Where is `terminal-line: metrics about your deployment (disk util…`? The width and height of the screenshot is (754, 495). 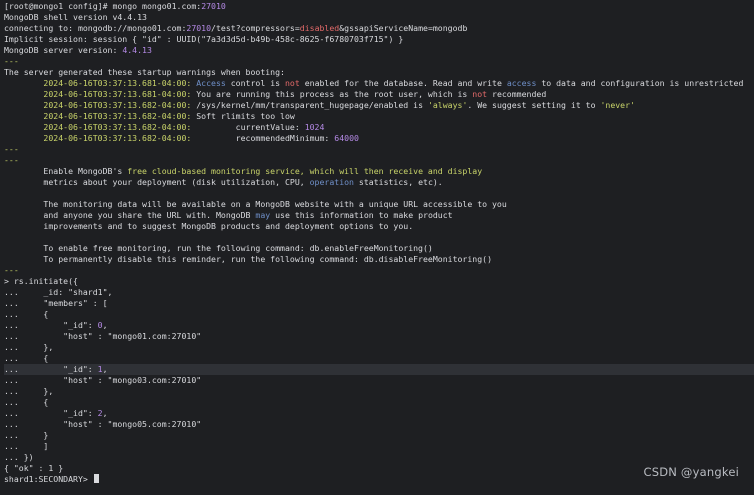
terminal-line: metrics about your deployment (disk util… is located at coordinates (379, 182).